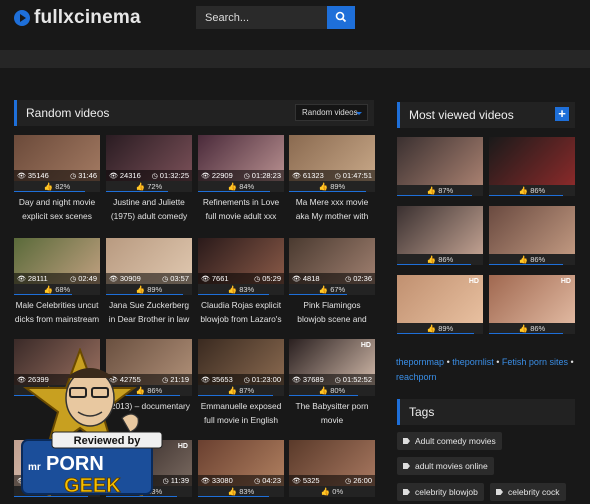 The width and height of the screenshot is (590, 504). I want to click on rating-value: 80%, so click(338, 390).